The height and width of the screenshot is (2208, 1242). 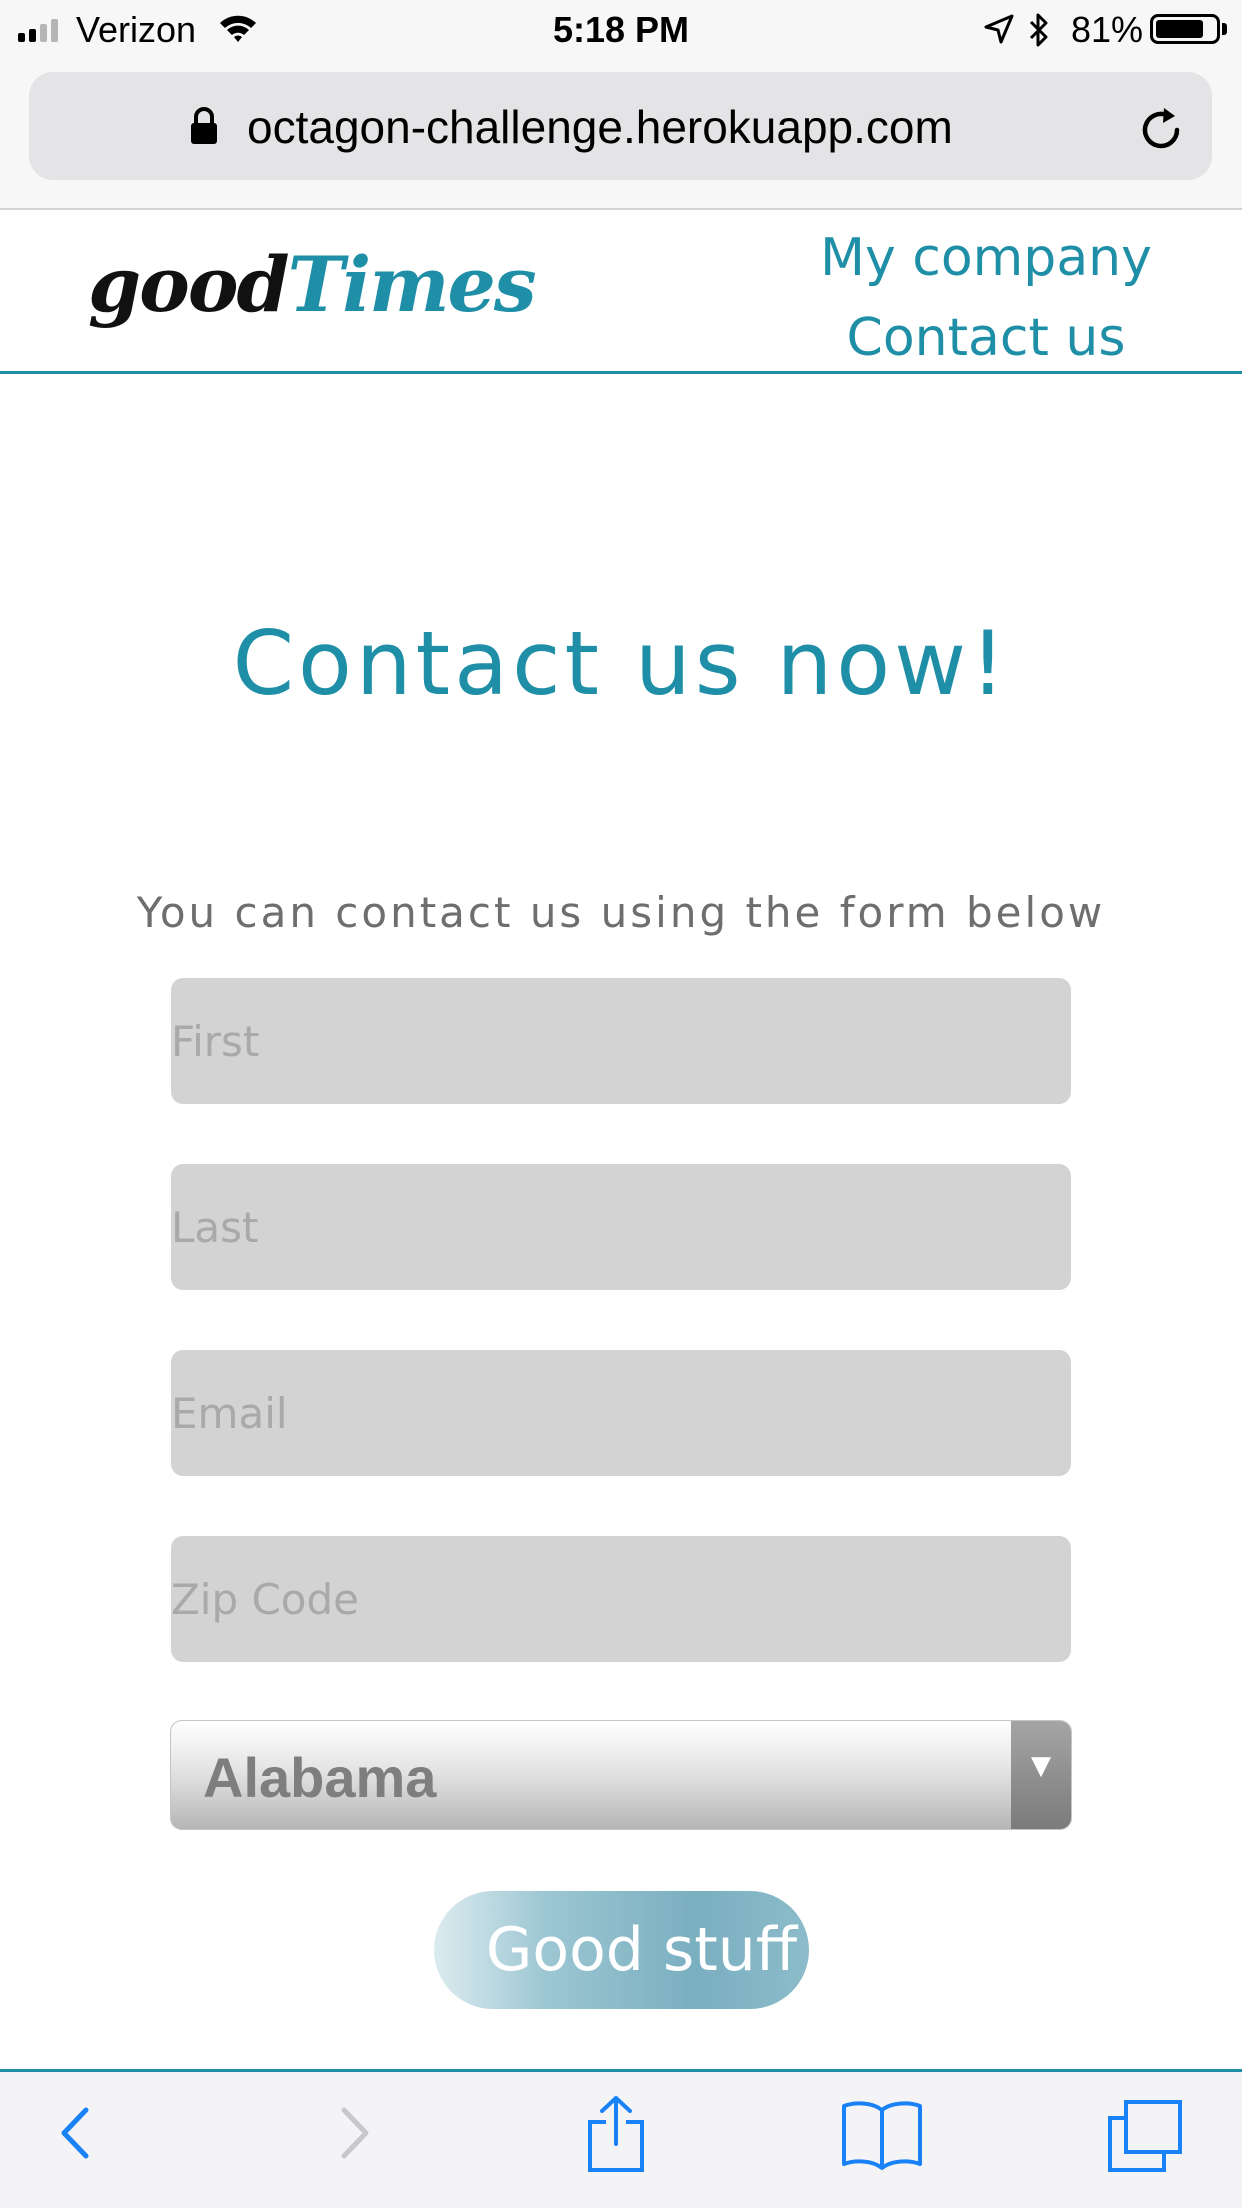 I want to click on dropdown-arrow: ▼, so click(x=1041, y=1775).